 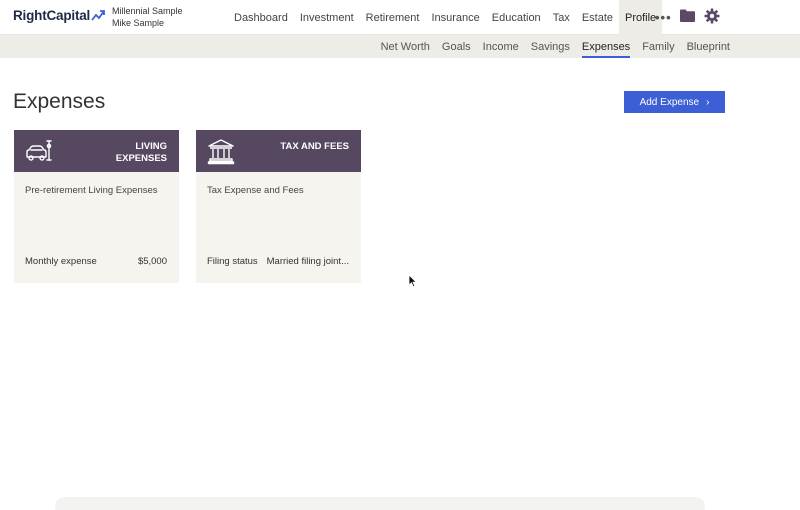 I want to click on card-header: LIVING EXPENSES, so click(x=96, y=151).